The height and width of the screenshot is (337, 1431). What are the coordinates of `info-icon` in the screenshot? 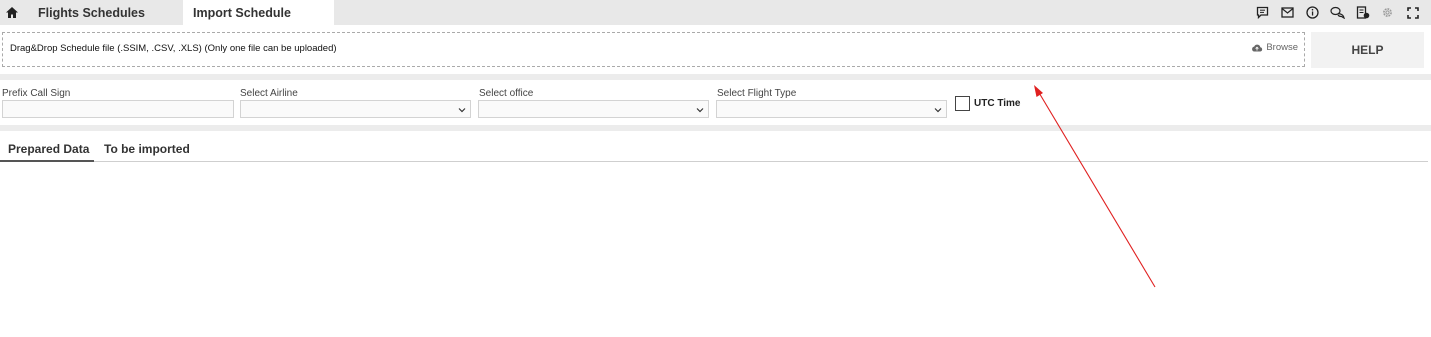 It's located at (1312, 12).